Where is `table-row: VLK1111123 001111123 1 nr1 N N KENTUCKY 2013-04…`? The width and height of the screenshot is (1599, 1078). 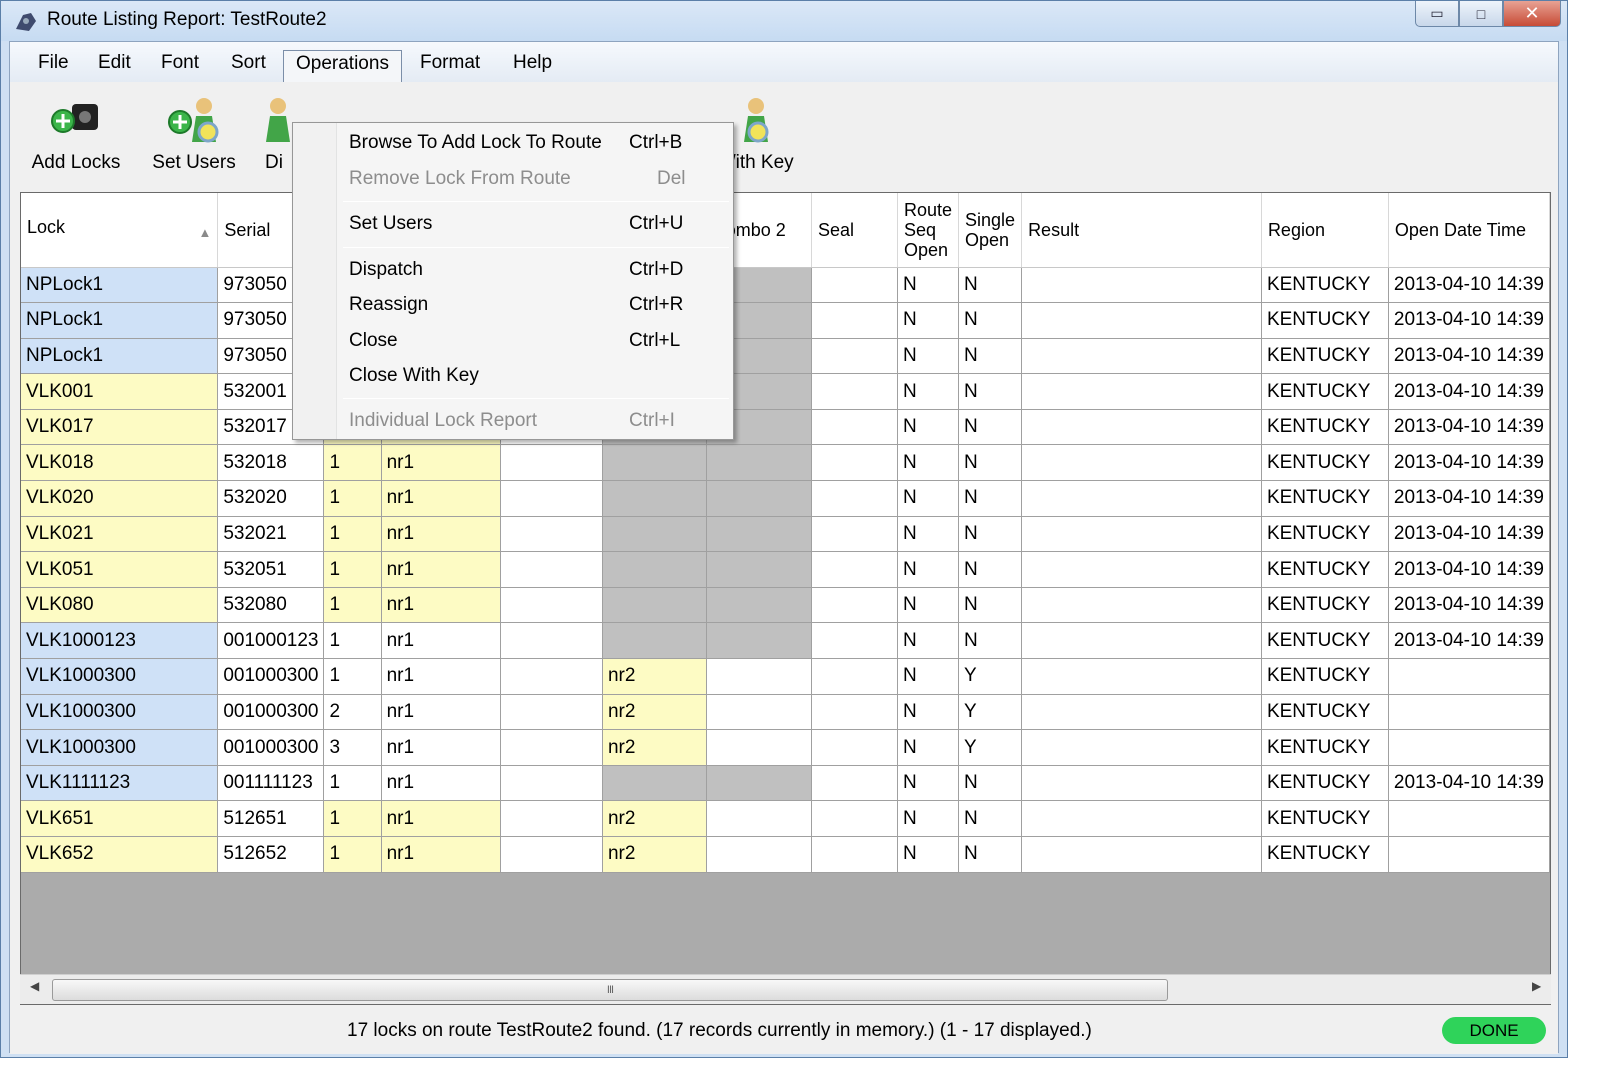
table-row: VLK1111123 001111123 1 nr1 N N KENTUCKY 2013-04… is located at coordinates (785, 783).